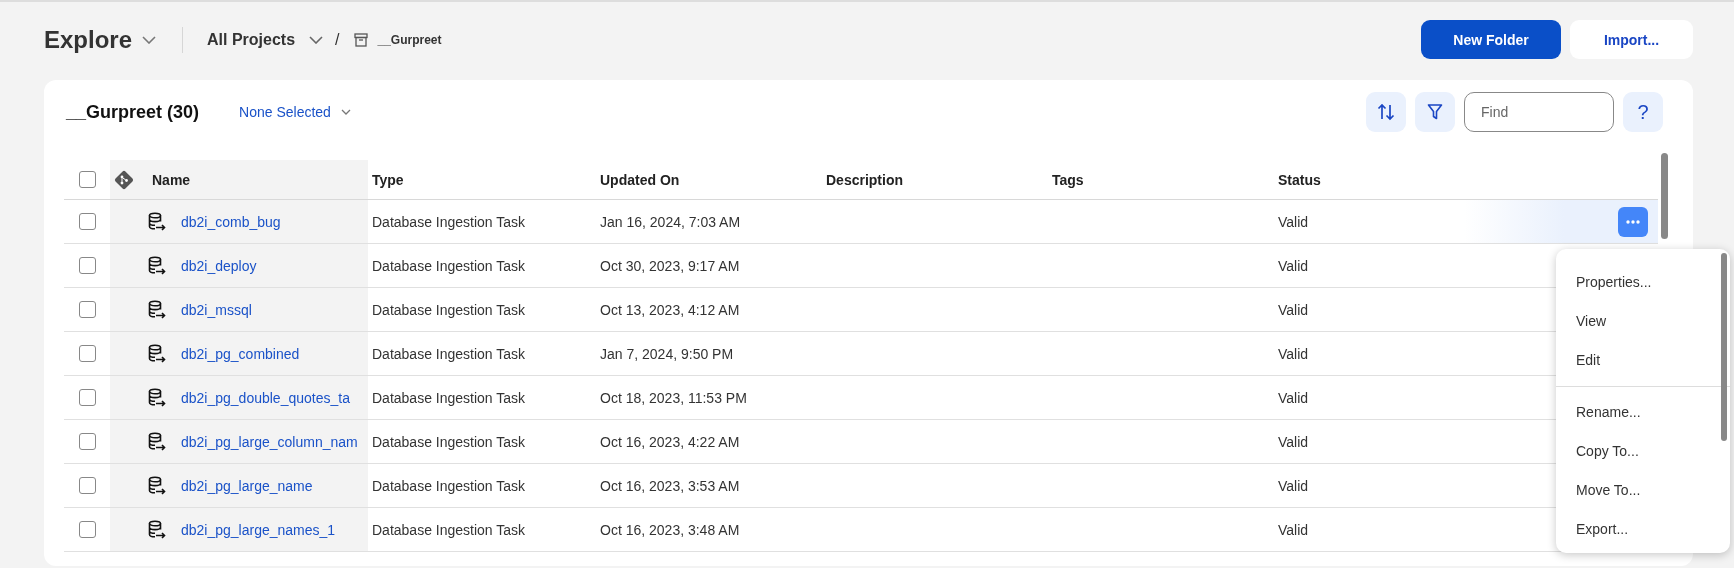 This screenshot has height=568, width=1734. What do you see at coordinates (231, 221) in the screenshot?
I see `task-name-link: db2i_comb_bug` at bounding box center [231, 221].